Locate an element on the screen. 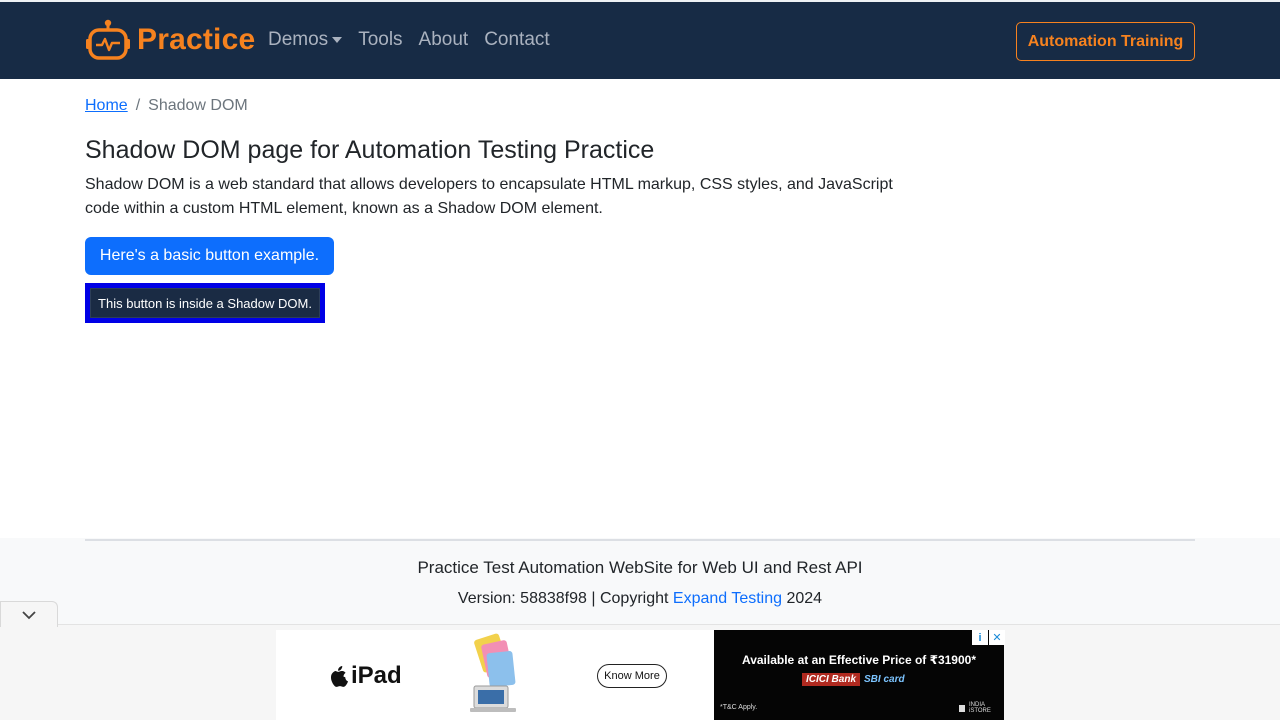 This screenshot has width=1280, height=720. automation-training-button: Automation Training is located at coordinates (1105, 41).